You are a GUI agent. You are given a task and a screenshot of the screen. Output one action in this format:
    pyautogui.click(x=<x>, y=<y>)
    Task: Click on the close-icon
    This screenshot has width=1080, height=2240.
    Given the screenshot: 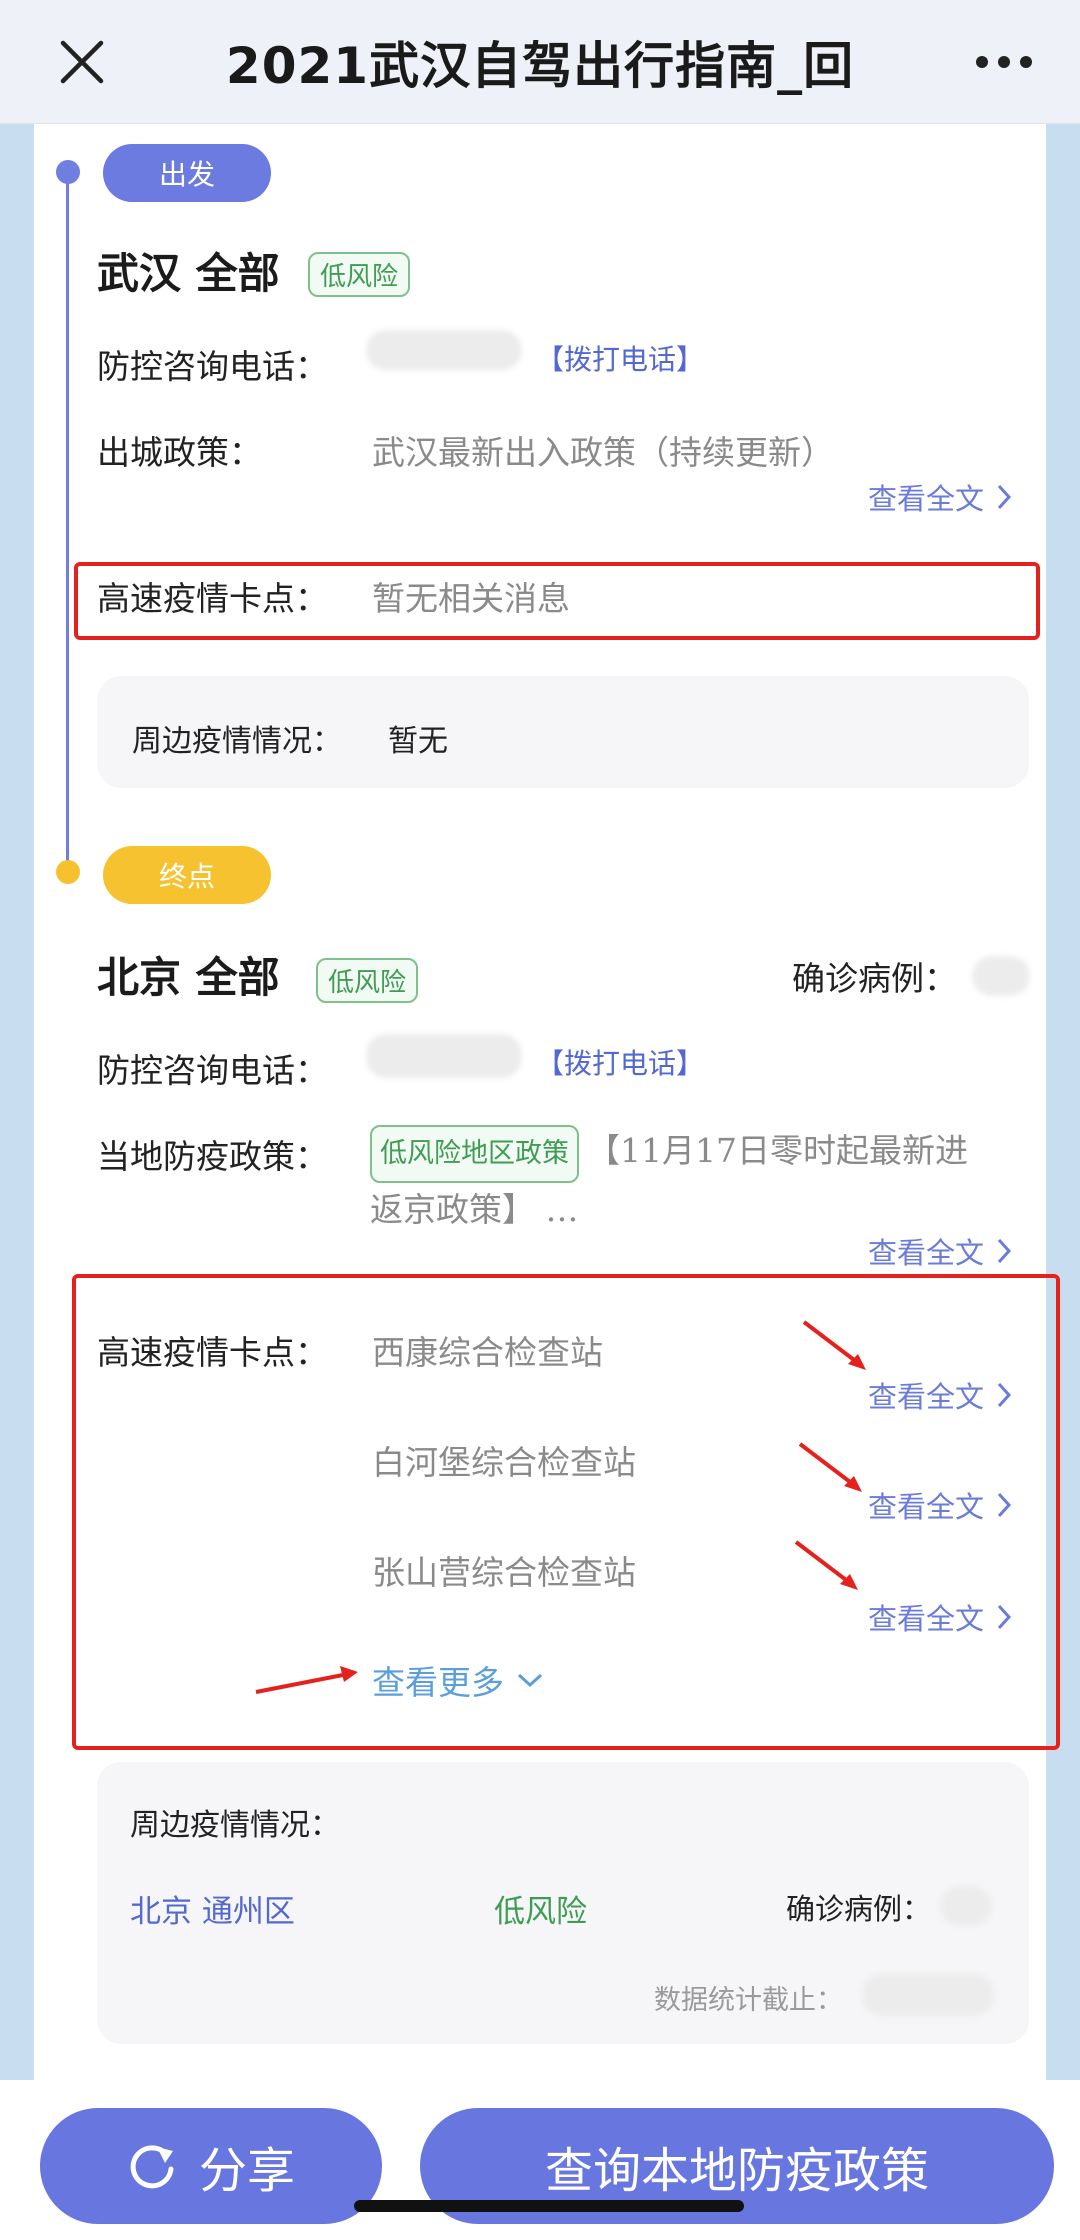 What is the action you would take?
    pyautogui.click(x=82, y=62)
    